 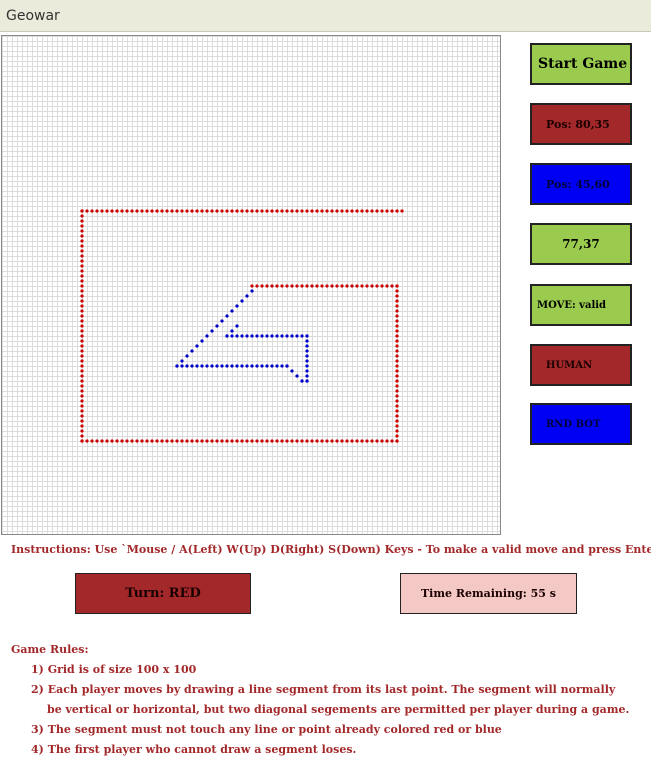 I want to click on time-remaining: Time Remaining: 55 s, so click(x=488, y=593).